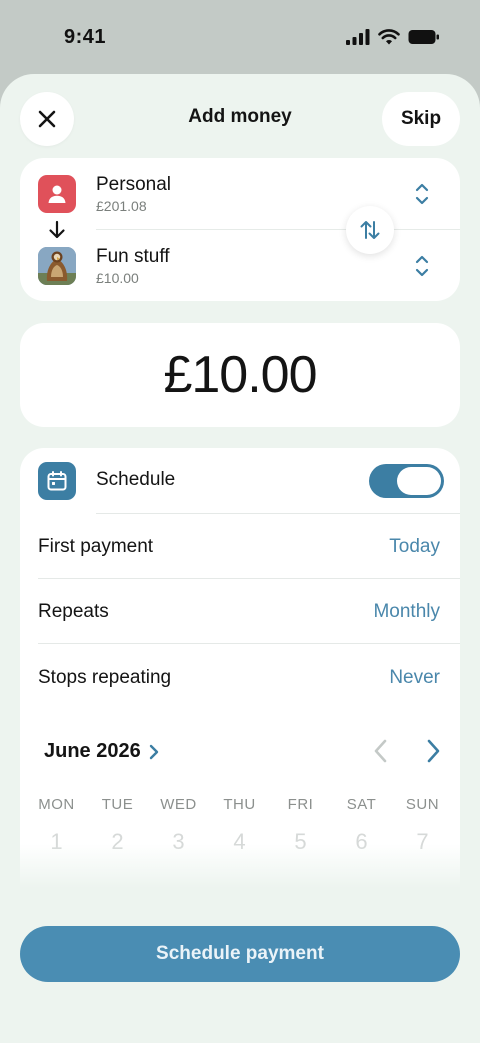 This screenshot has width=480, height=1043. What do you see at coordinates (419, 481) in the screenshot?
I see `toggle-knob` at bounding box center [419, 481].